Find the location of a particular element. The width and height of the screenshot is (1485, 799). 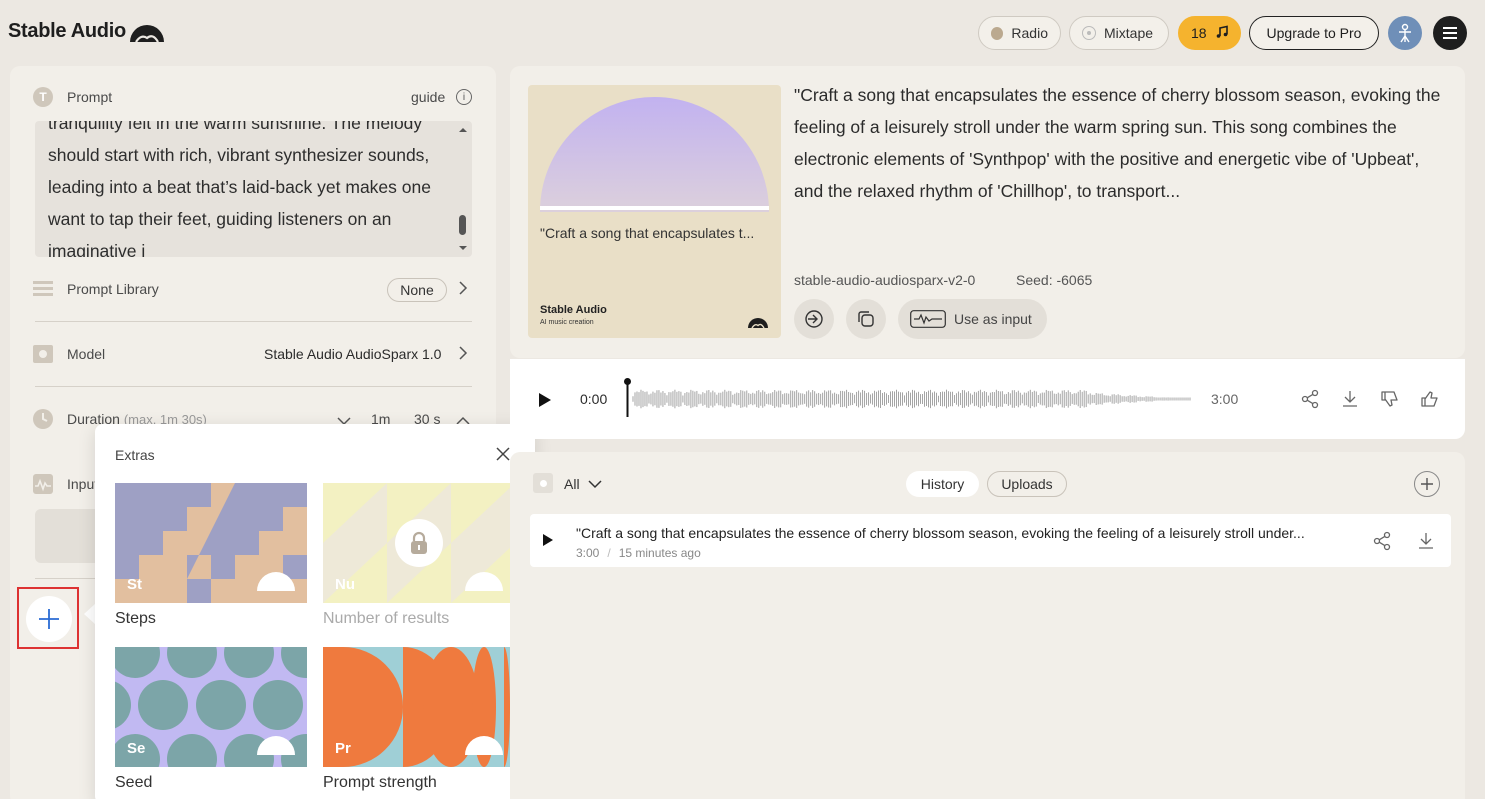

number-of-results-abbr: Nu is located at coordinates (345, 584).